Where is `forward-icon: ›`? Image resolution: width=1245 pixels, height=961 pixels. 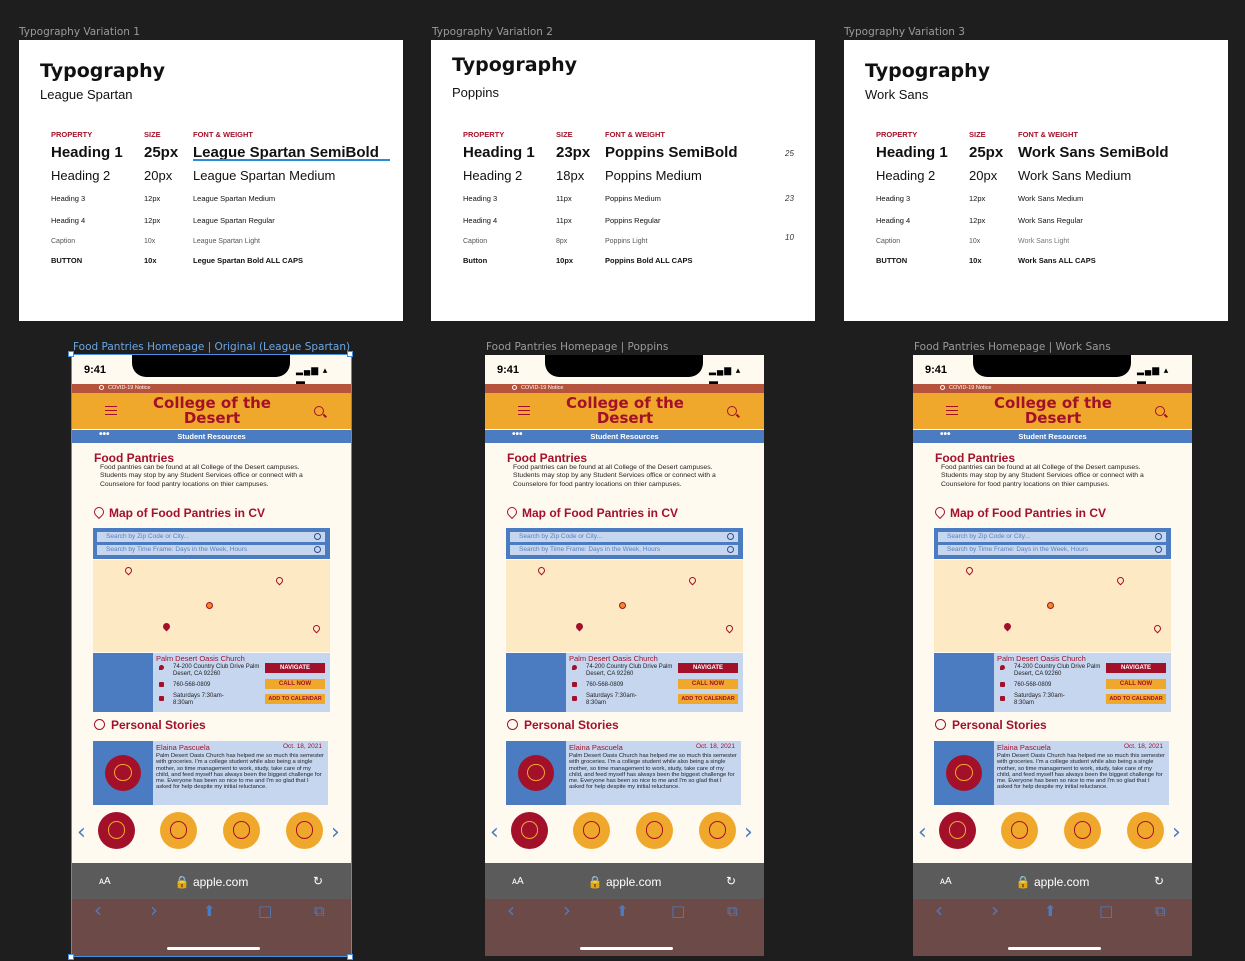
forward-icon: › is located at coordinates (154, 910).